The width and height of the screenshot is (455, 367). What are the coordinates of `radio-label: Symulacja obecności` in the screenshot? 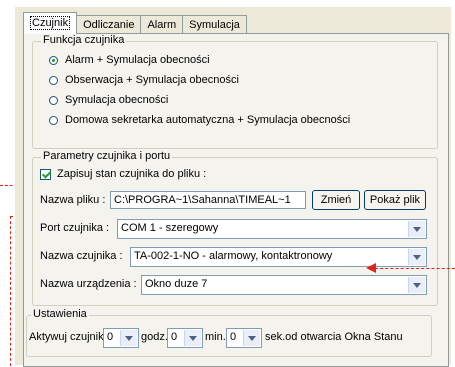 It's located at (117, 100).